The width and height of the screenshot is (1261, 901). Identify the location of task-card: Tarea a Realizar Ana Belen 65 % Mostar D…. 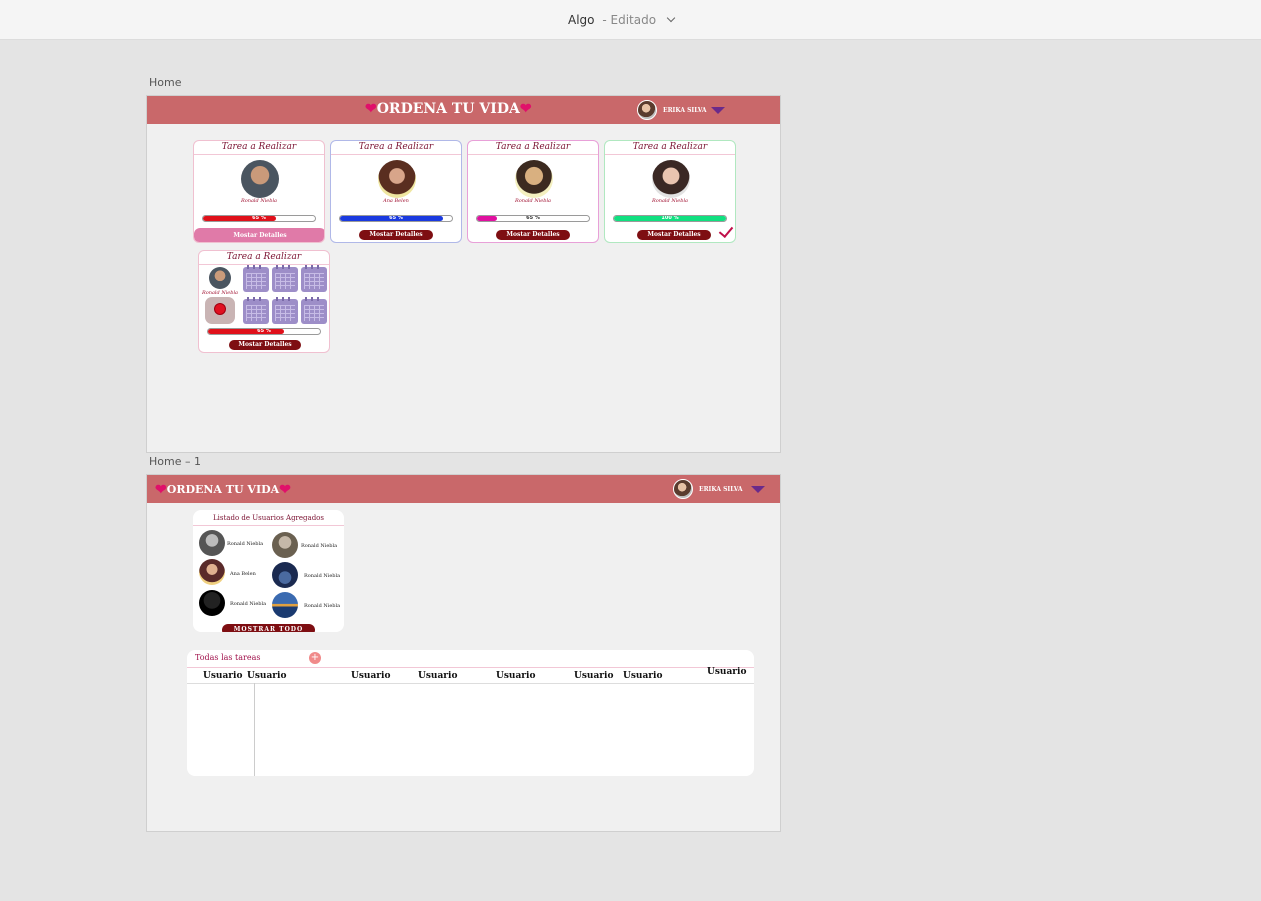
(396, 191).